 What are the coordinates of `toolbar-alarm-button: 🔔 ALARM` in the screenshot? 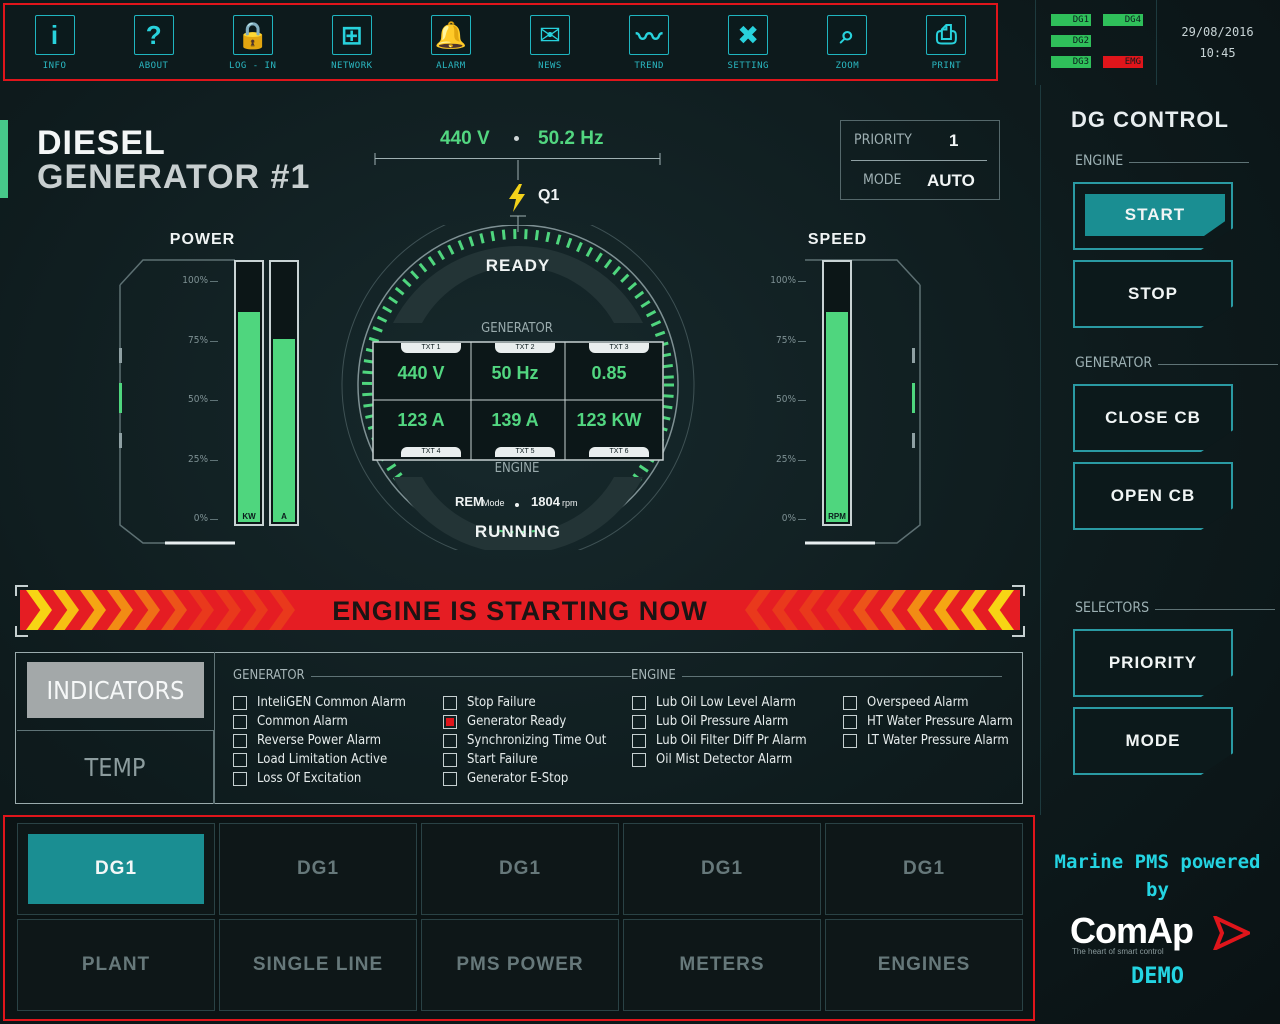 It's located at (451, 43).